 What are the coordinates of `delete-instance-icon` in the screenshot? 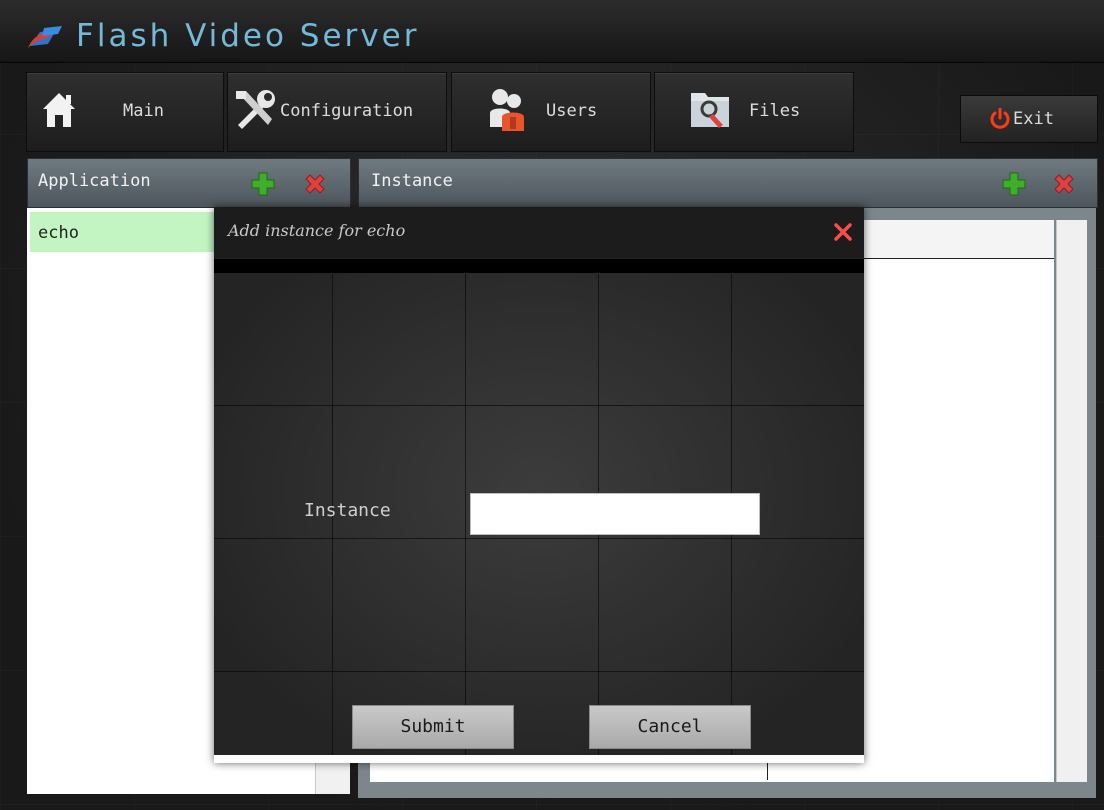 It's located at (1064, 184).